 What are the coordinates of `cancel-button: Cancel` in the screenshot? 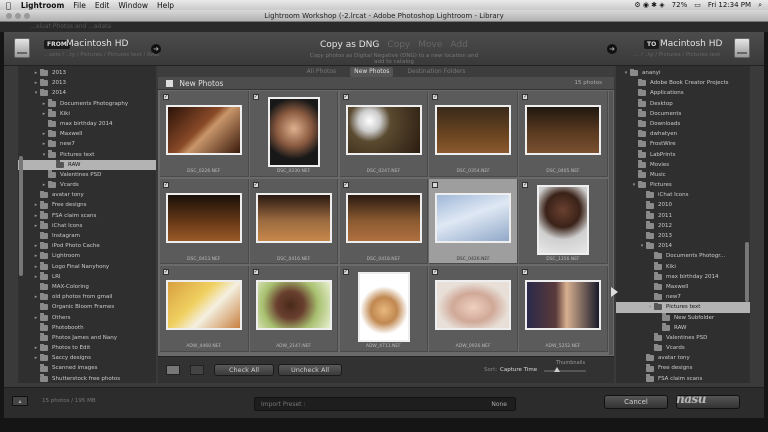 It's located at (636, 402).